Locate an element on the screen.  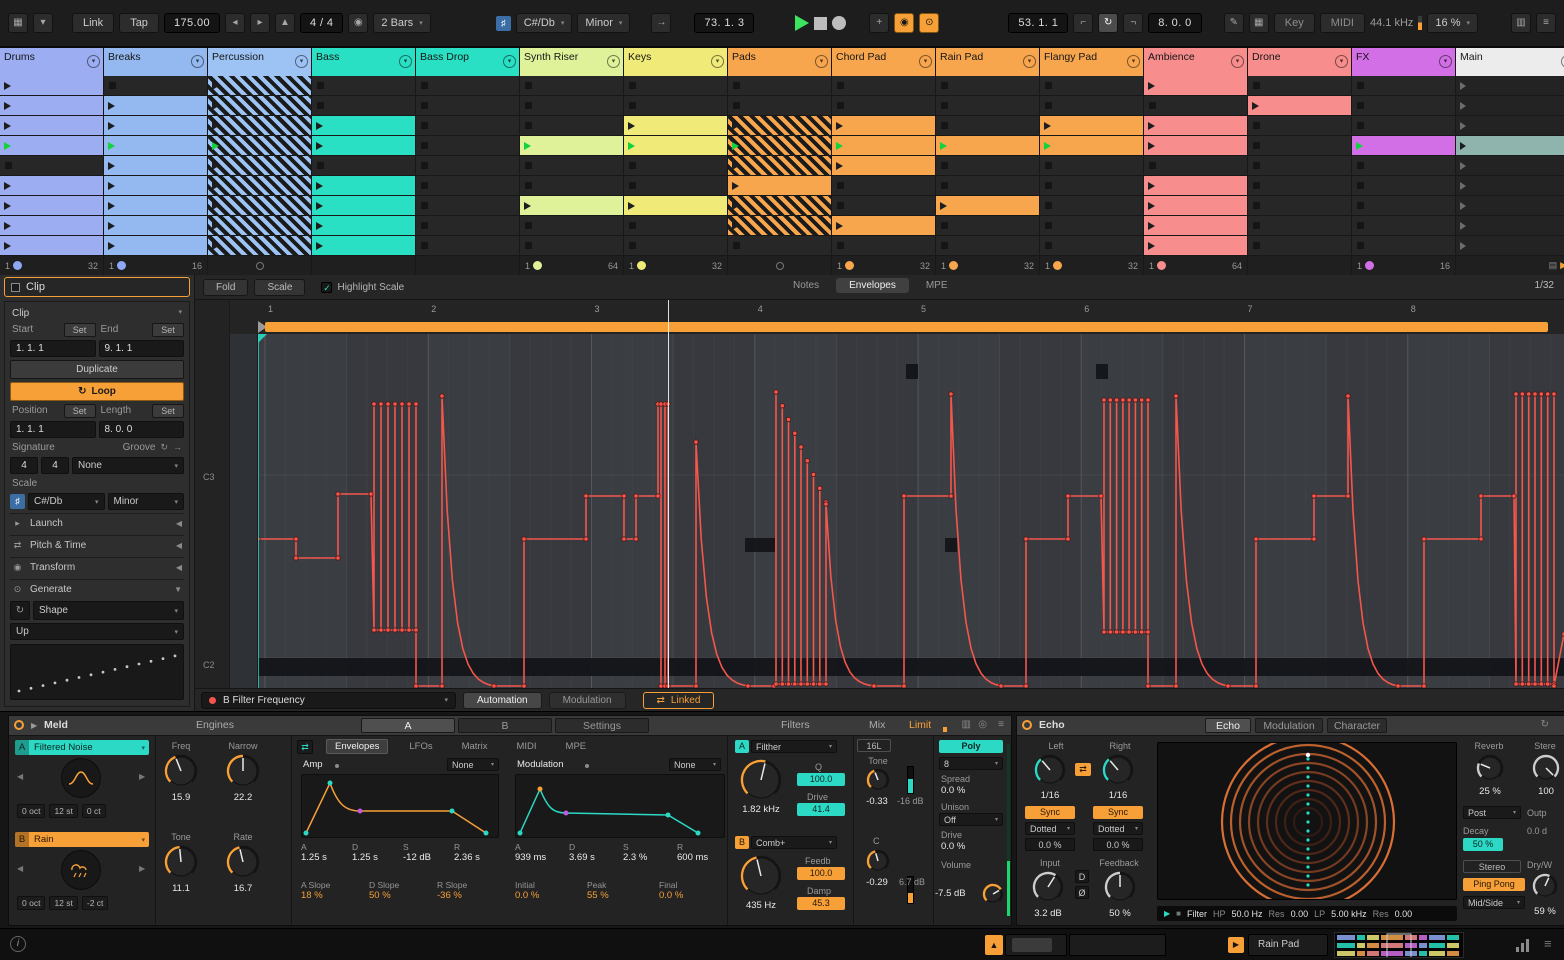
meld-tab-a: A is located at coordinates (408, 725).